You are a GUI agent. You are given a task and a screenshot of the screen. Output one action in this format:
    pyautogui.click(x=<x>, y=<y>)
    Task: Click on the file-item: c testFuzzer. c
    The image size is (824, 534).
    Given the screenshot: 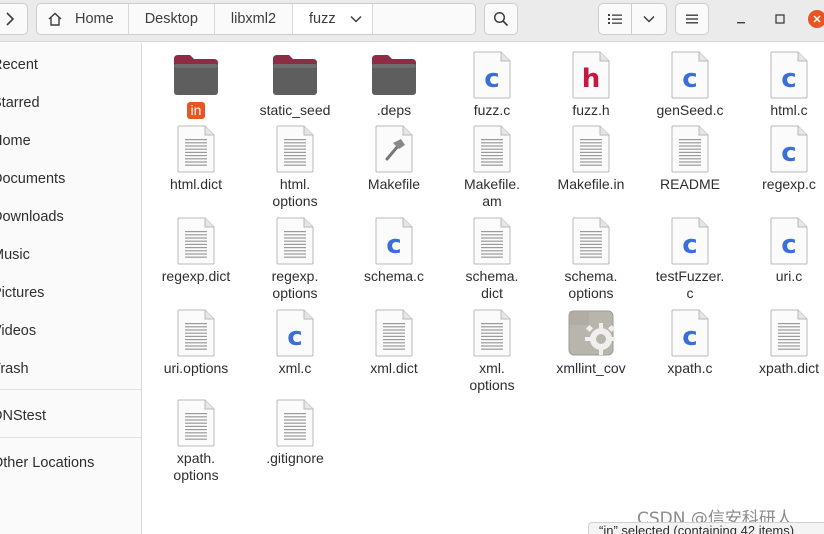 What is the action you would take?
    pyautogui.click(x=690, y=258)
    